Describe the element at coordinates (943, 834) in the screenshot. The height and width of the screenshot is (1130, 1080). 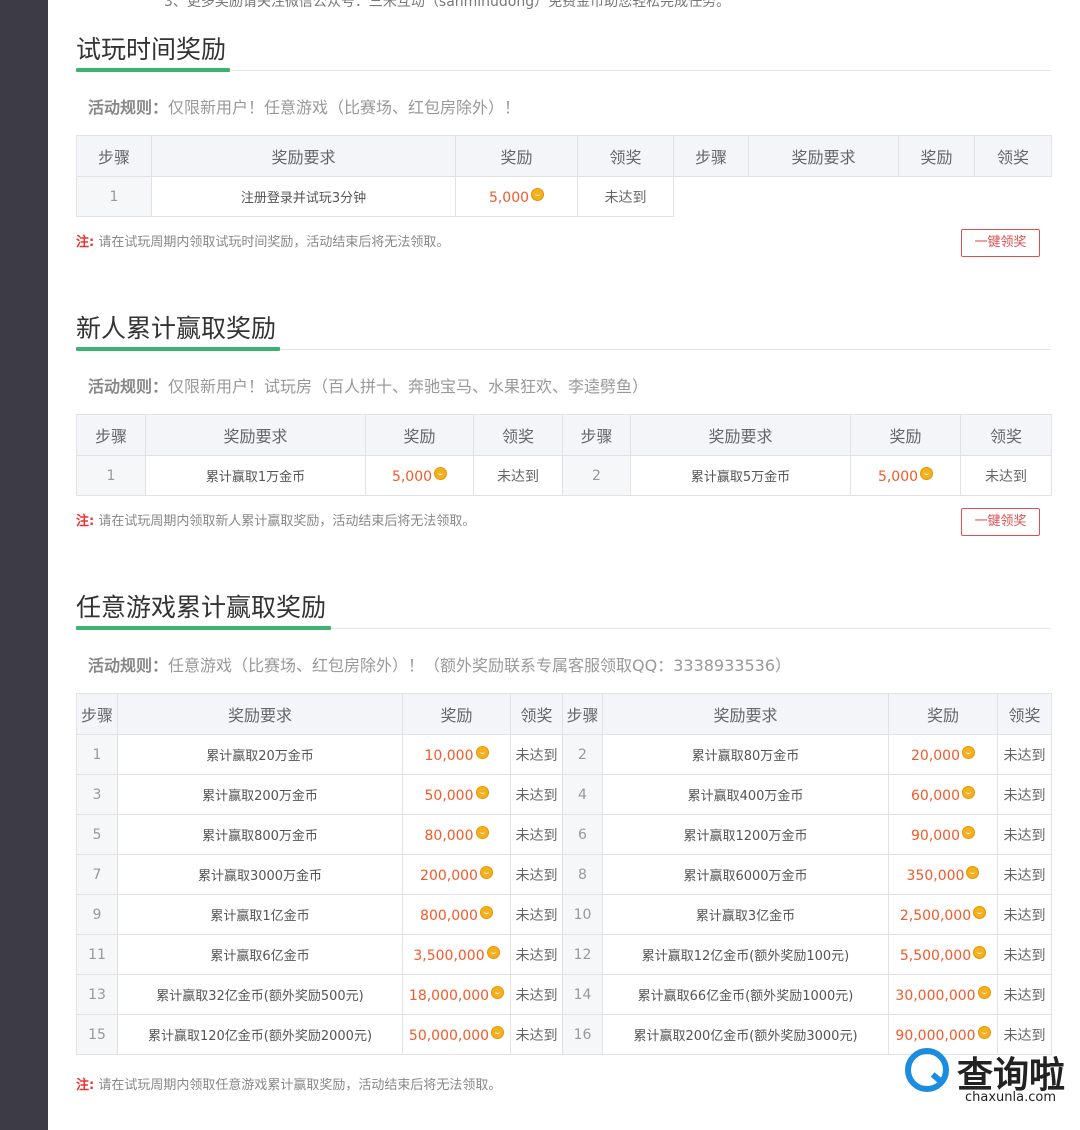
I see `reward-cell: 90,000` at that location.